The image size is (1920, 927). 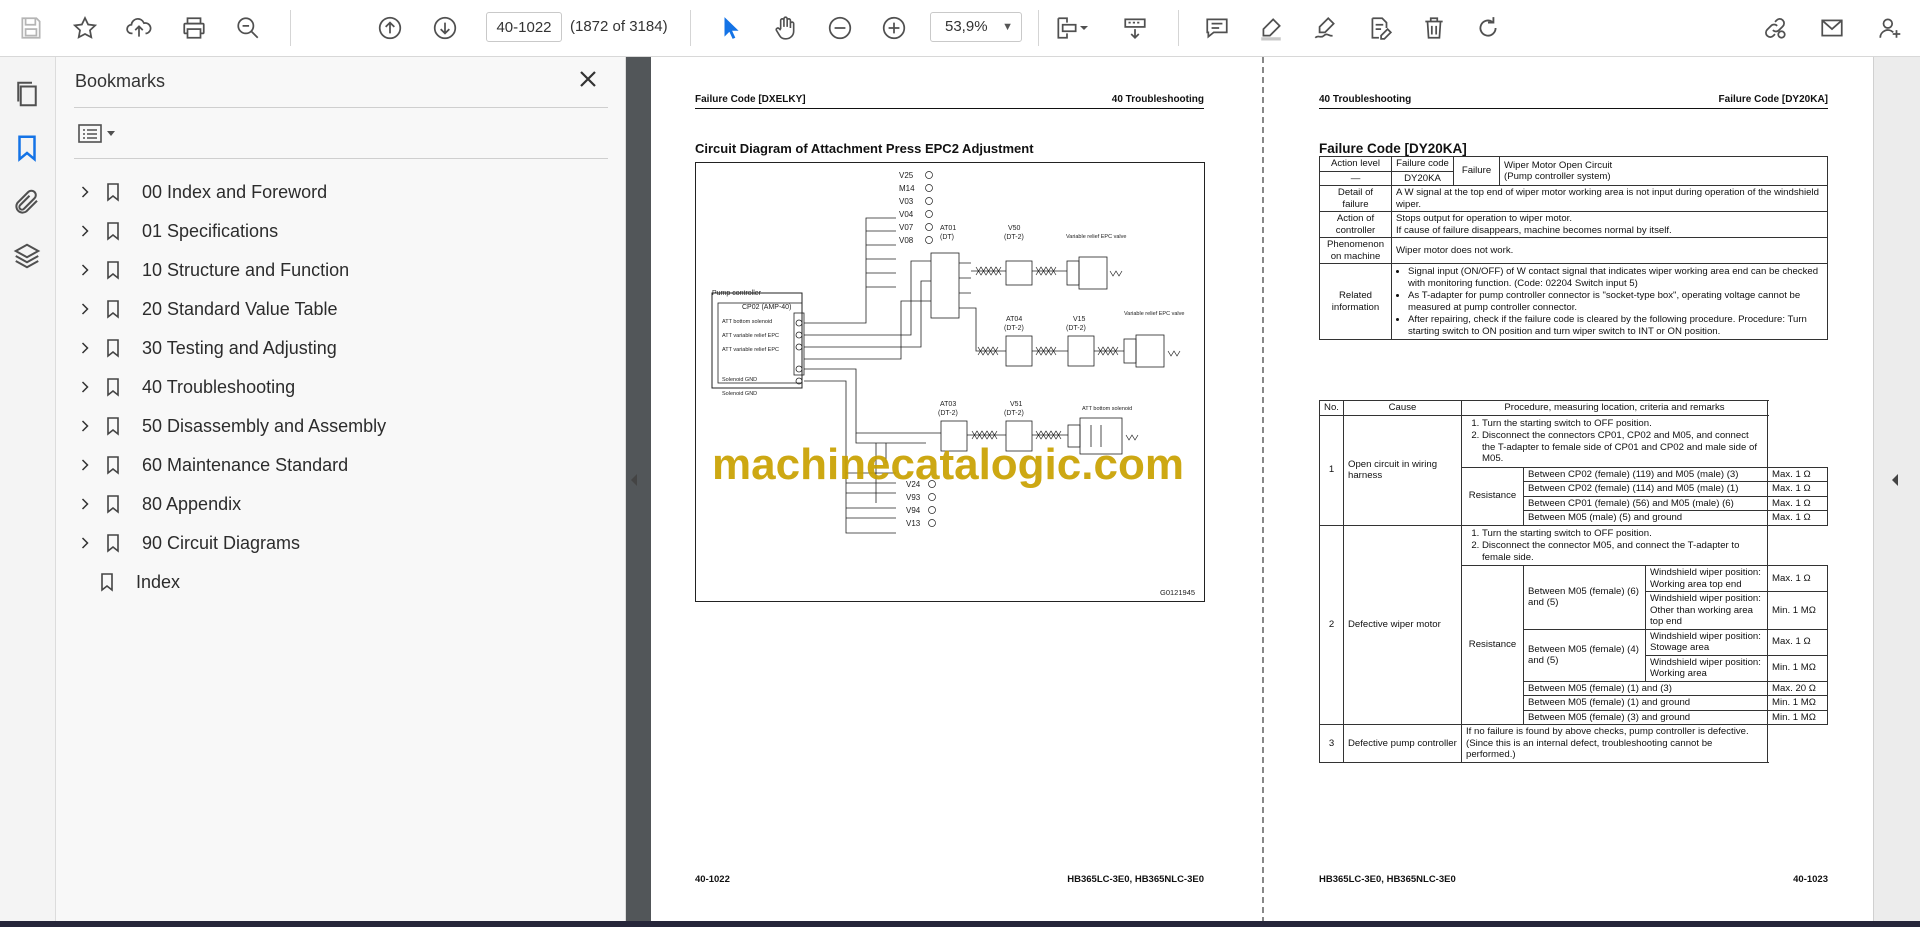 What do you see at coordinates (1775, 28) in the screenshot?
I see `share-link-icon` at bounding box center [1775, 28].